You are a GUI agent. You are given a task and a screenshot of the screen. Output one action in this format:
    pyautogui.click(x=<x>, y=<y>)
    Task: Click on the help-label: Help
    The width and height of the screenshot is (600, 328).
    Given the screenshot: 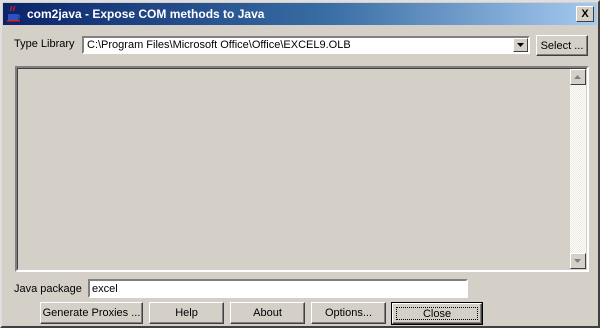 What is the action you would take?
    pyautogui.click(x=186, y=313)
    